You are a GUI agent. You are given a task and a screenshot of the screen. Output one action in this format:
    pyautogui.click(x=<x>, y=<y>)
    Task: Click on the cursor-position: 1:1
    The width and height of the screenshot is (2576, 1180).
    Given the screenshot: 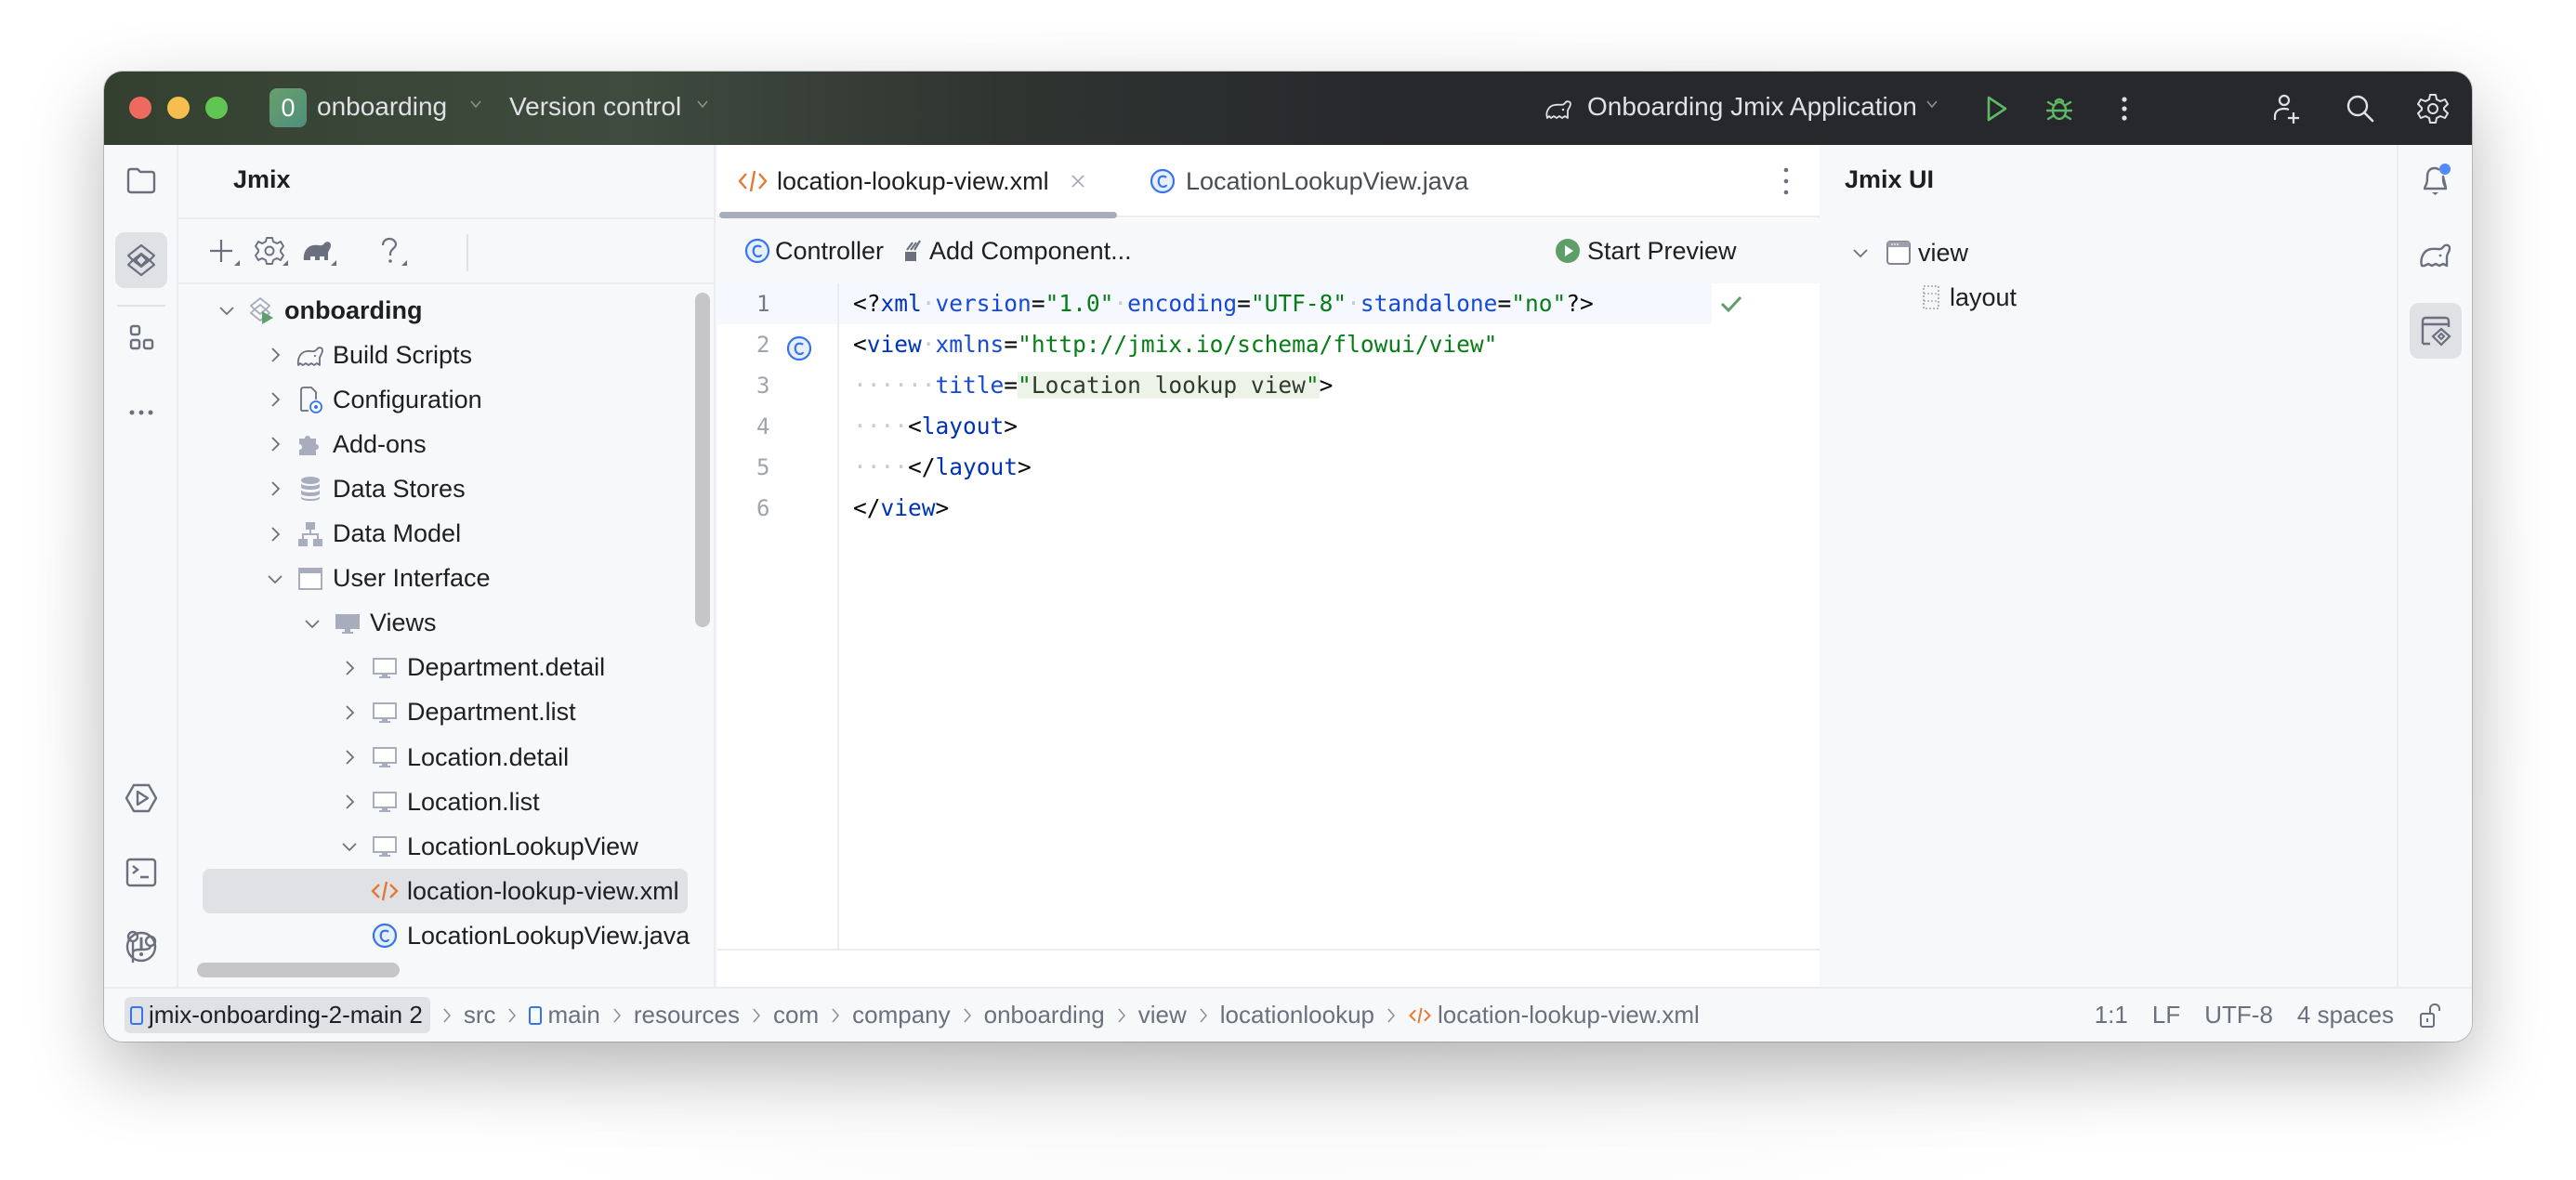 What is the action you would take?
    pyautogui.click(x=2111, y=1015)
    